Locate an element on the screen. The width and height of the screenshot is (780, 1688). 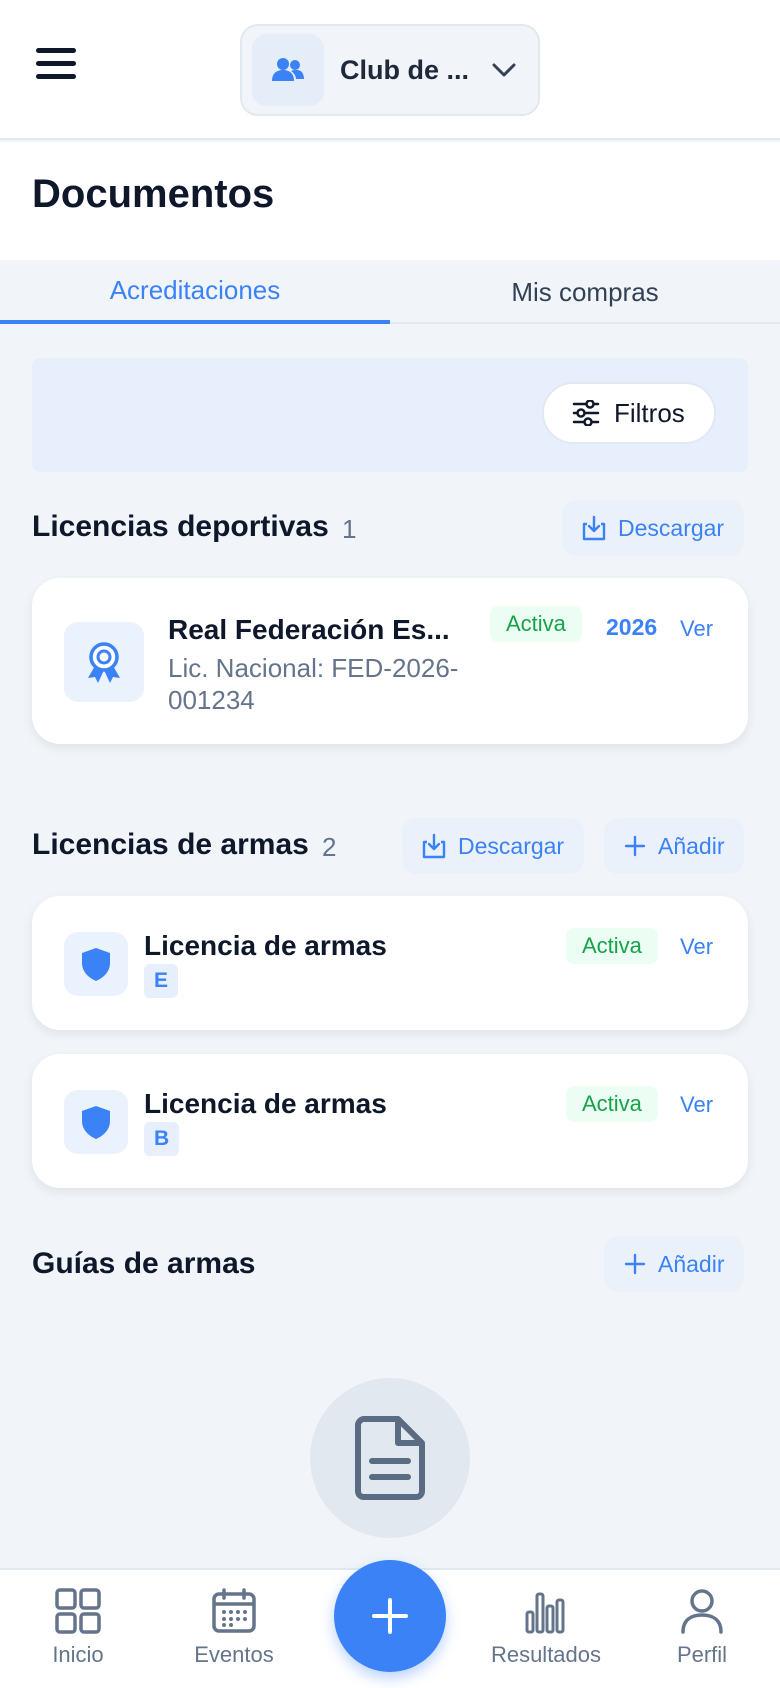
users-icon is located at coordinates (288, 70).